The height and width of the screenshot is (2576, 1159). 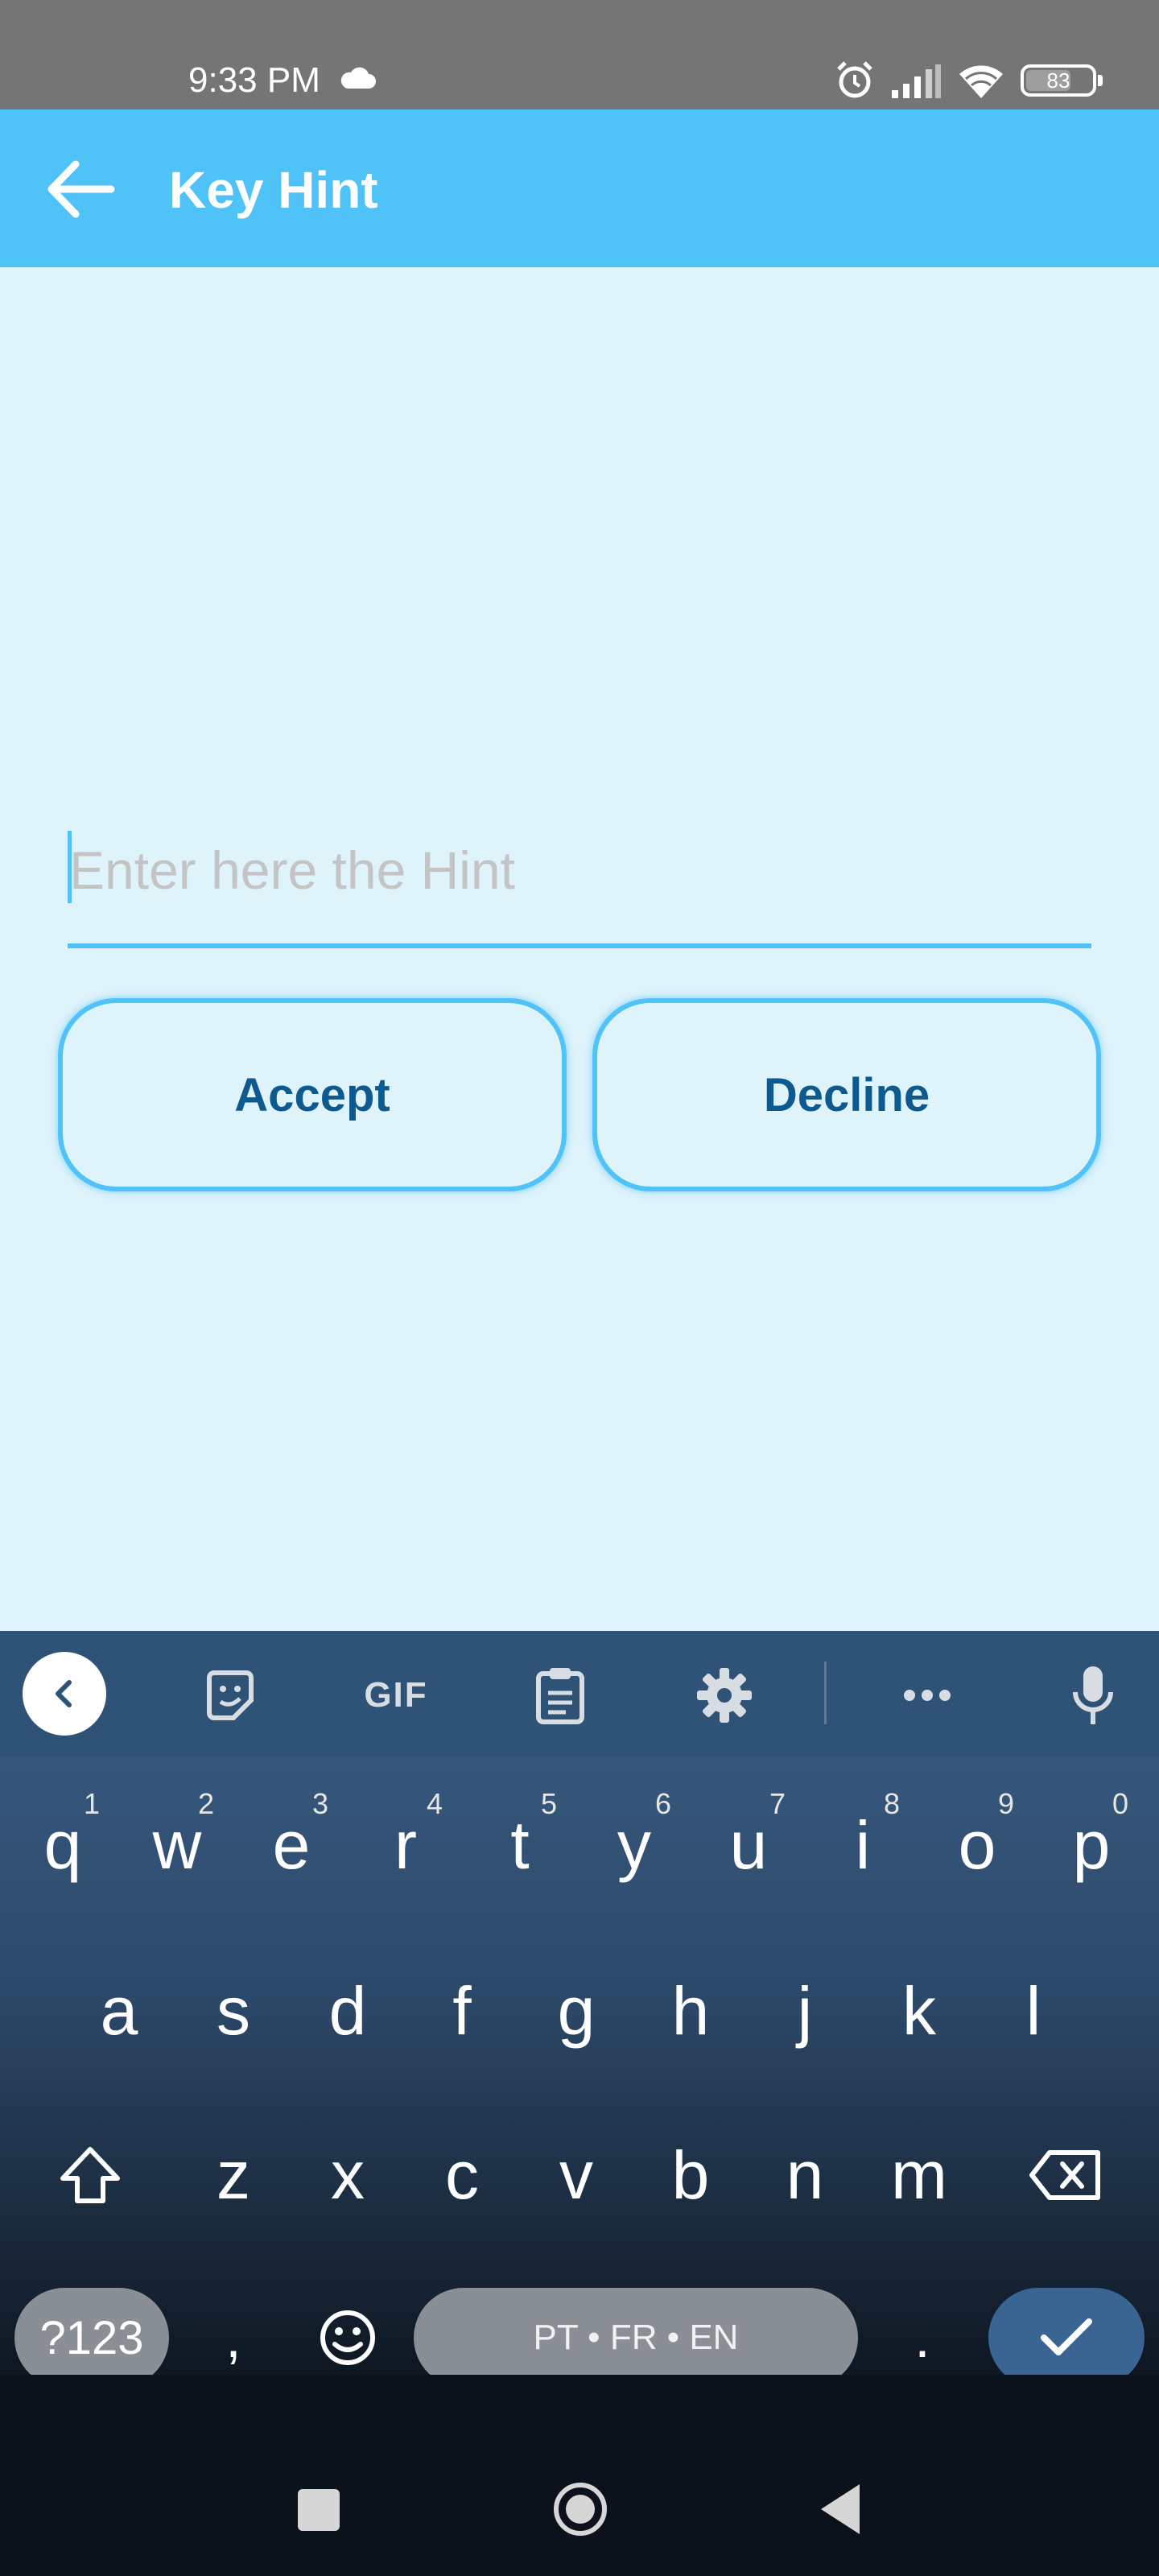 I want to click on key-n: n, so click(x=805, y=2175).